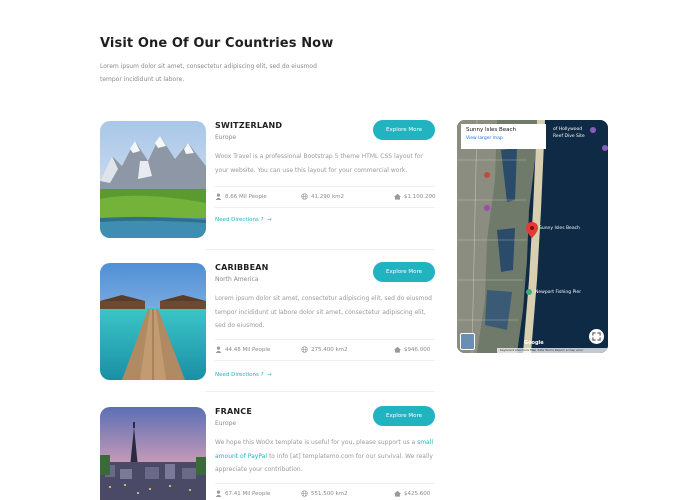  I want to click on stat-area: 551.500 km2, so click(324, 493).